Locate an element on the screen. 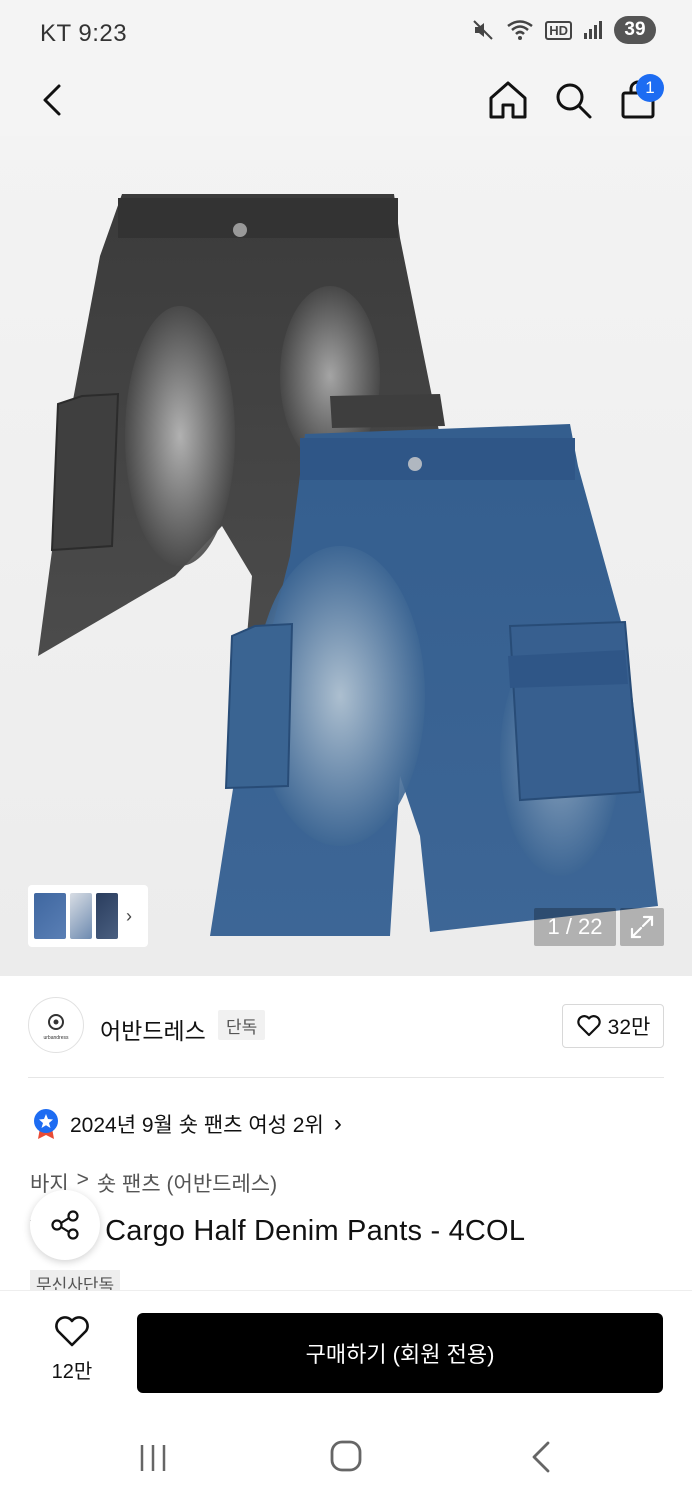  carrier-time: KT 9:23 is located at coordinates (84, 33).